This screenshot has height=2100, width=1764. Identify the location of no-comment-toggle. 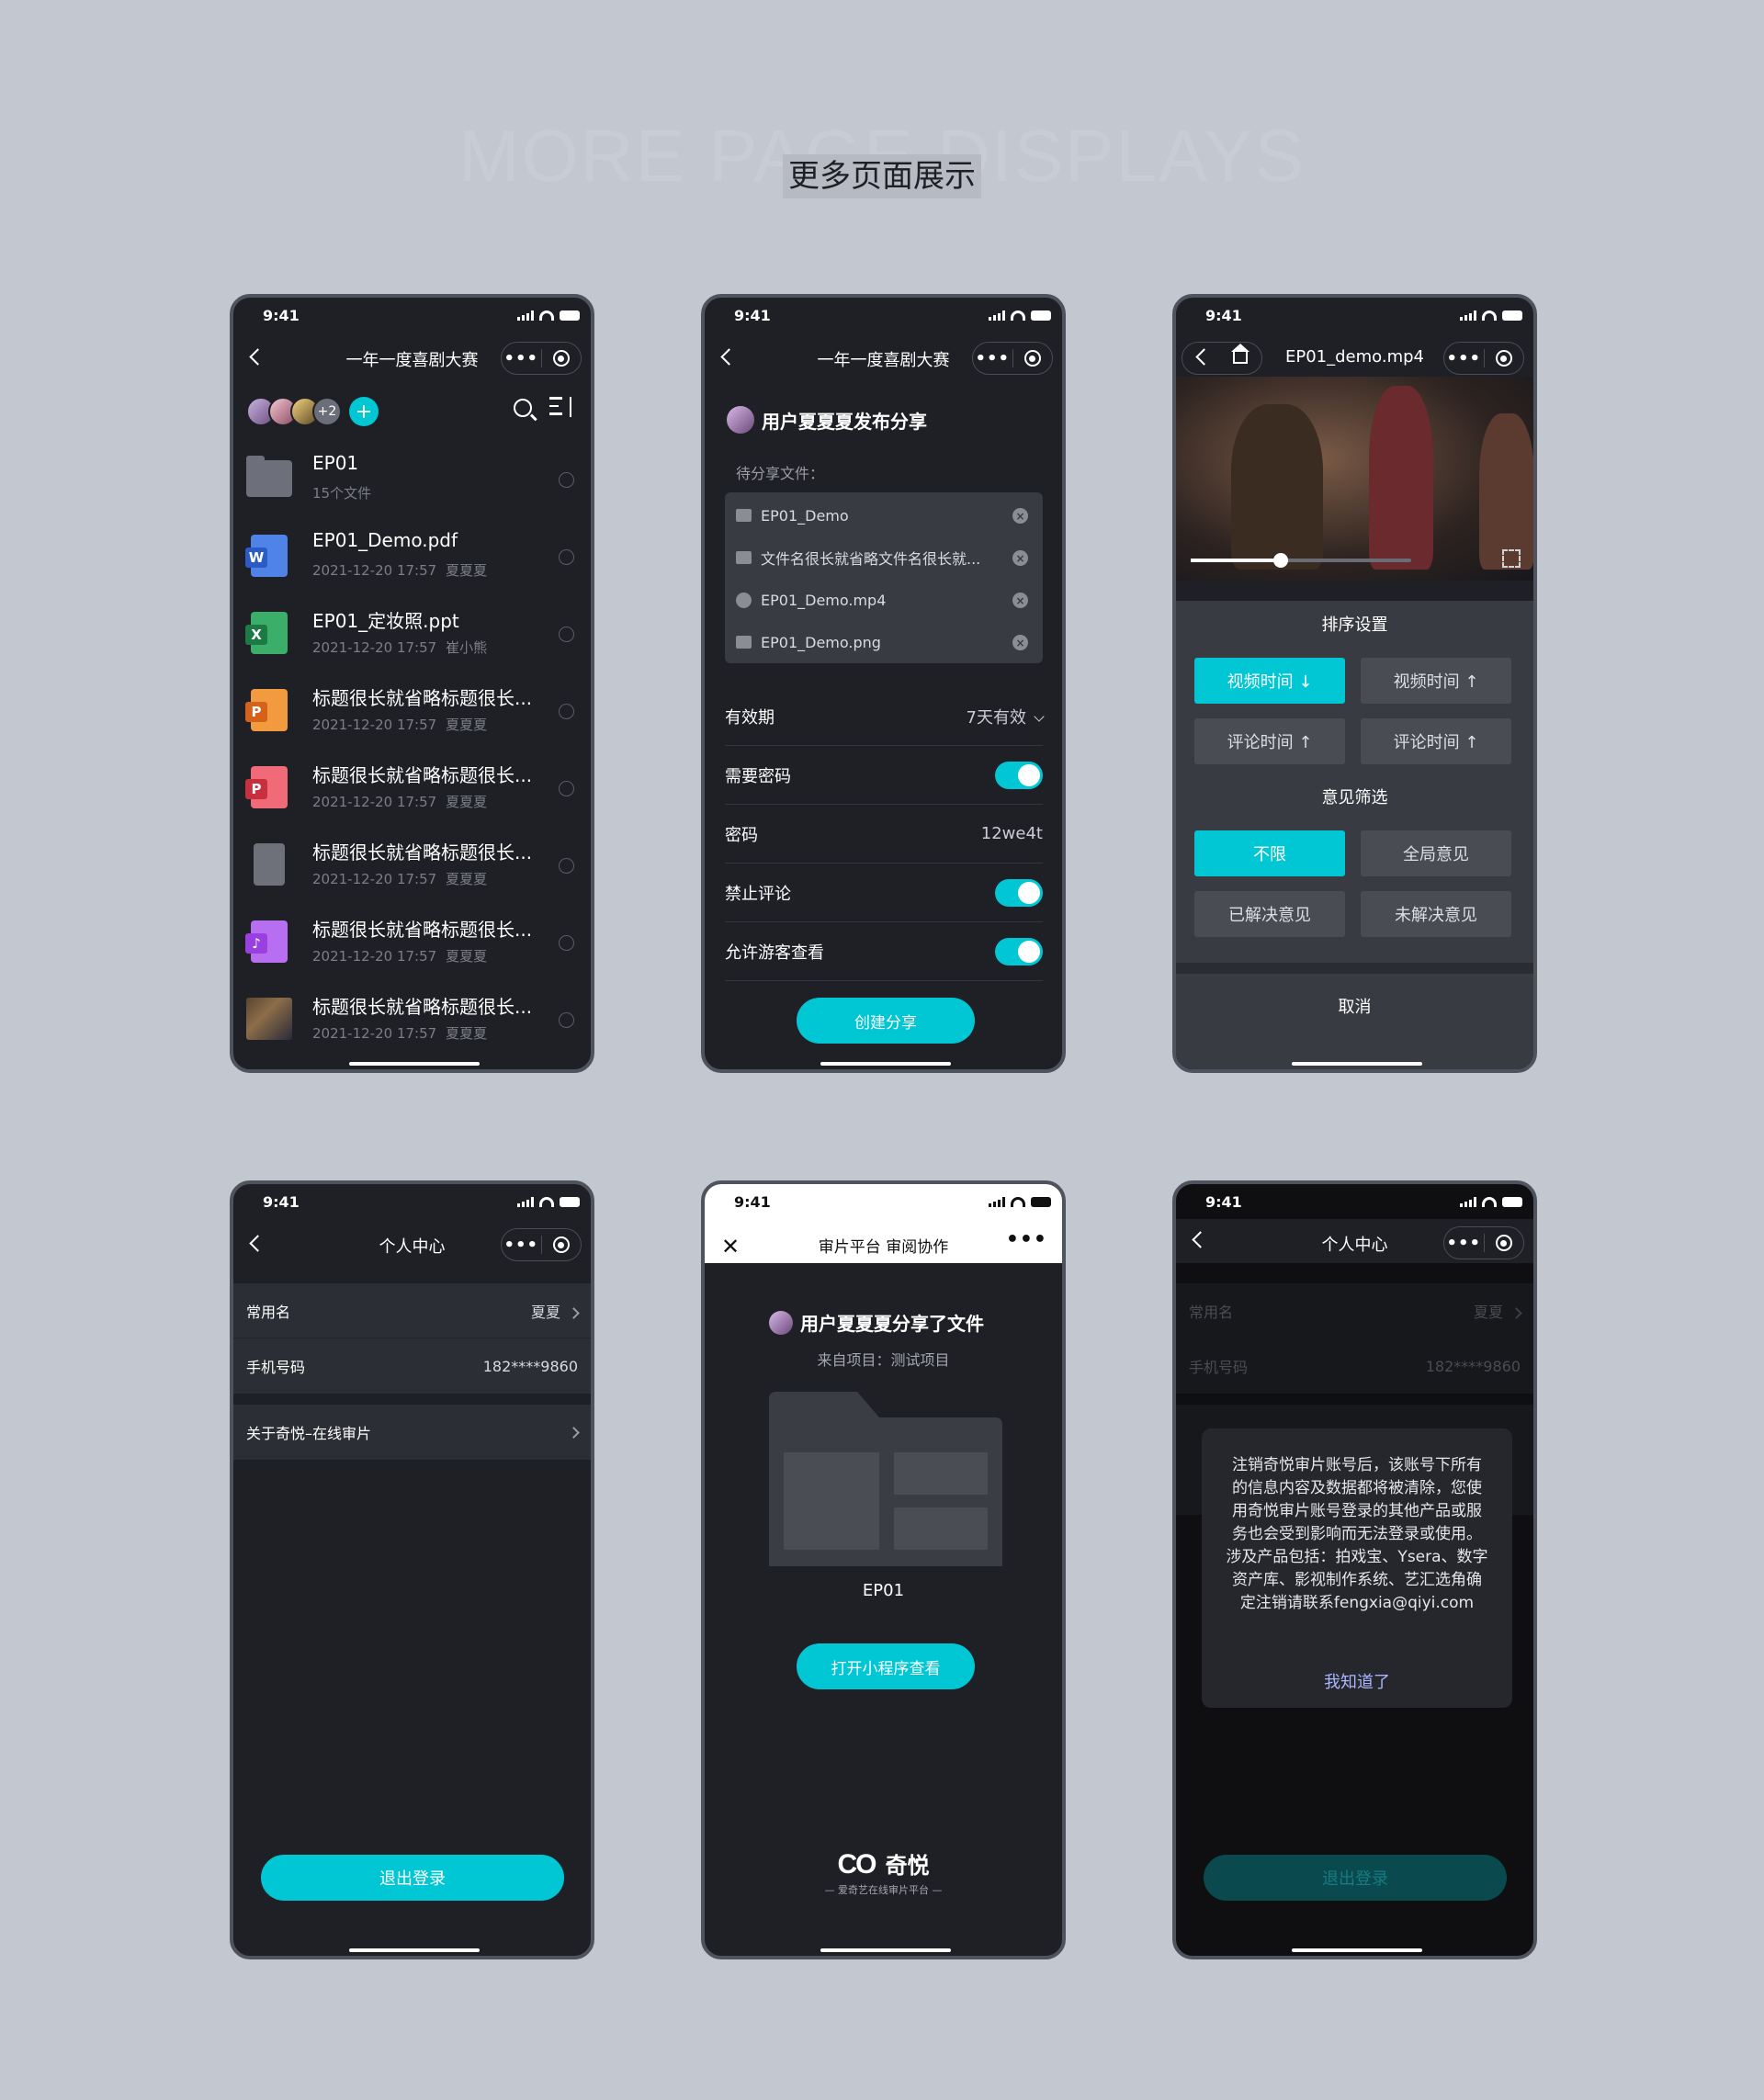
(1019, 892).